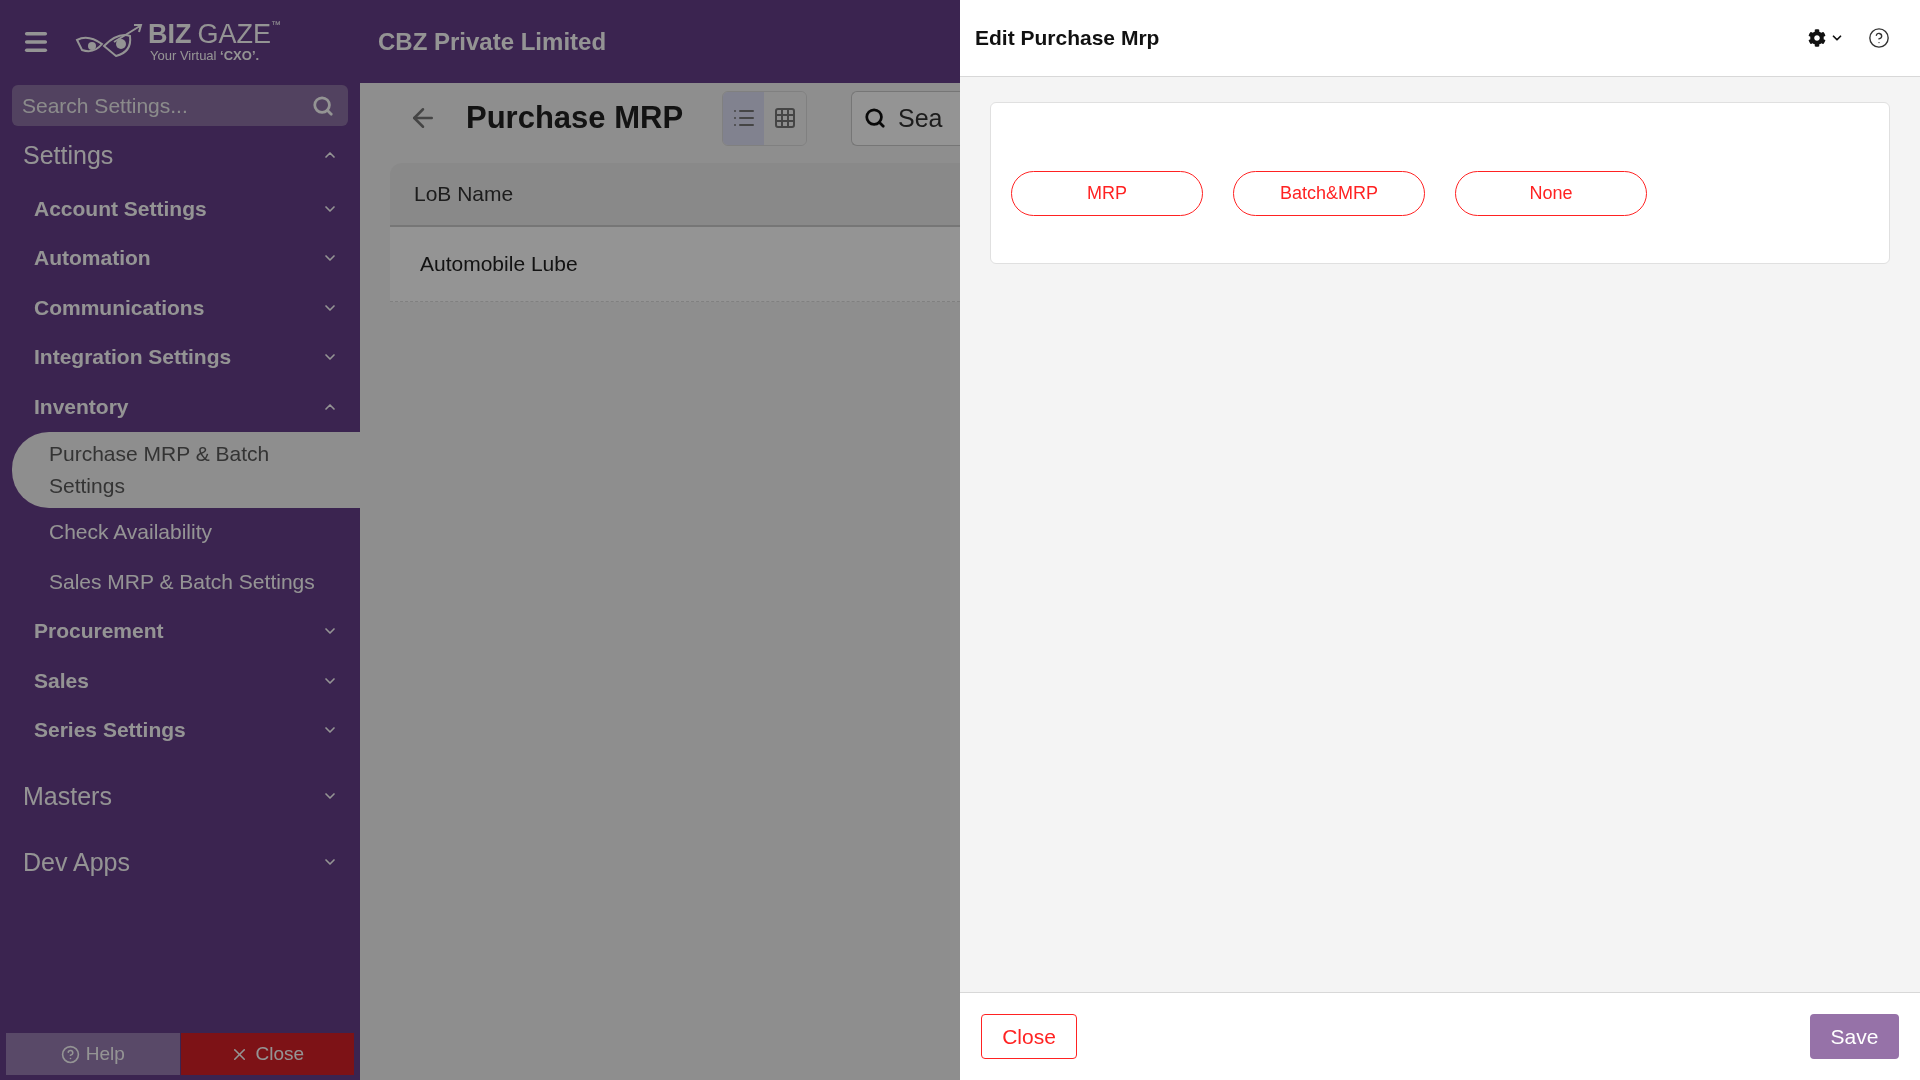 Image resolution: width=1920 pixels, height=1080 pixels. Describe the element at coordinates (180, 258) in the screenshot. I see `sidebar-item: Automation` at that location.